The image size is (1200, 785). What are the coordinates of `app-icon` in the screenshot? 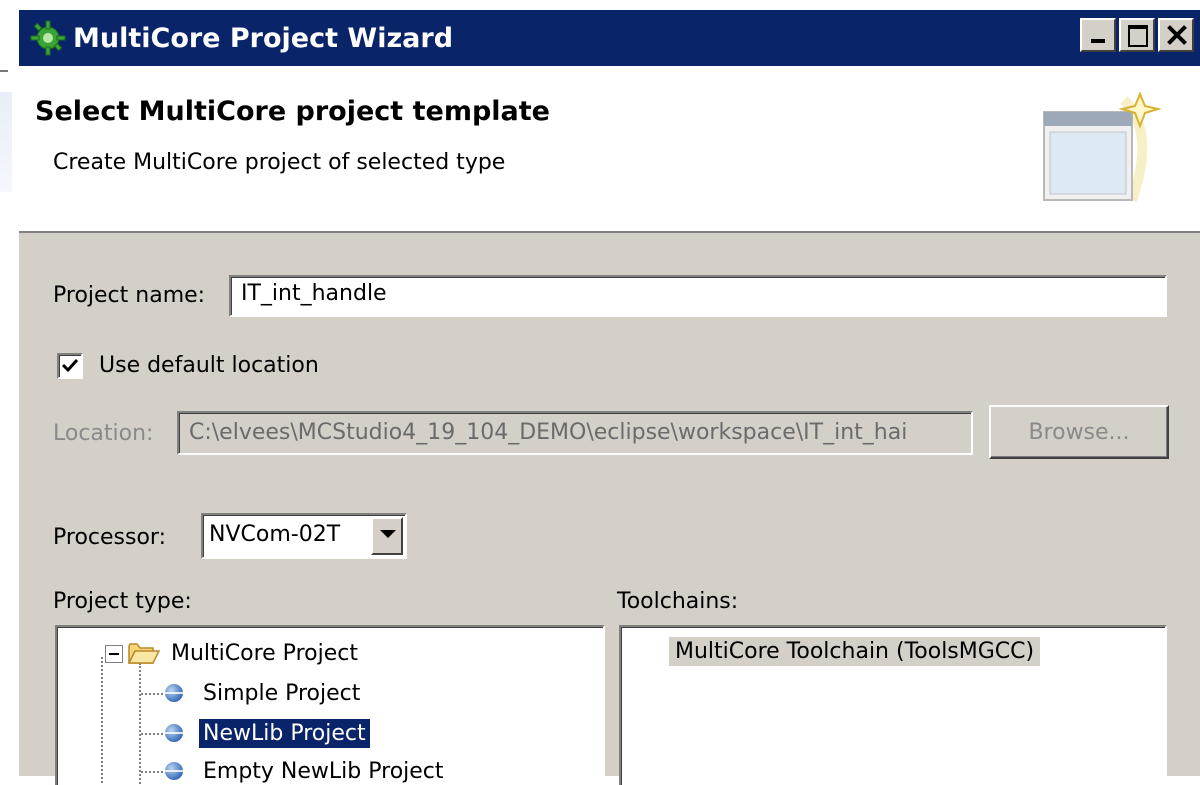 It's located at (48, 38).